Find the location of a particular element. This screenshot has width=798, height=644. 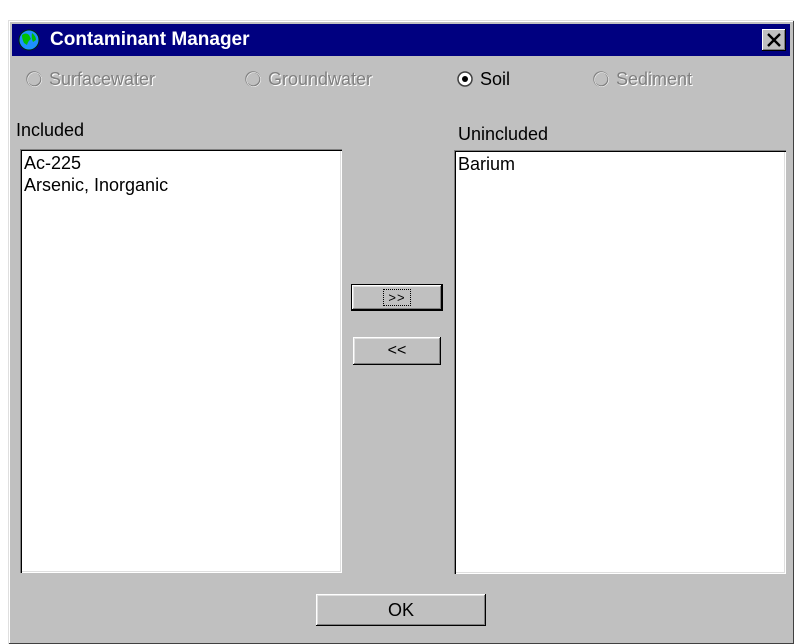

move-left-button-label: << is located at coordinates (397, 350).